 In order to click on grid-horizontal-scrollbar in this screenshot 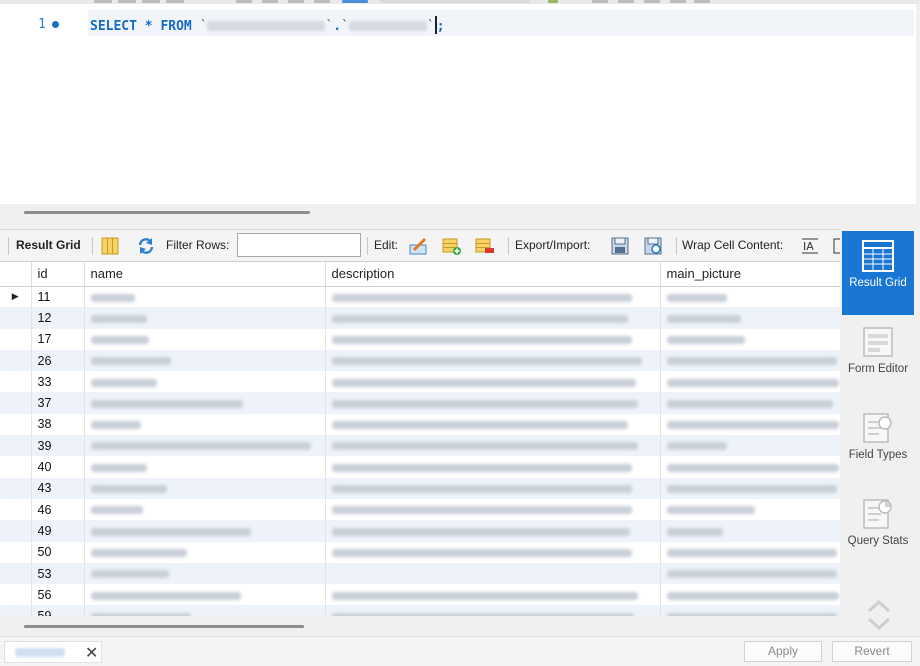, I will do `click(164, 626)`.